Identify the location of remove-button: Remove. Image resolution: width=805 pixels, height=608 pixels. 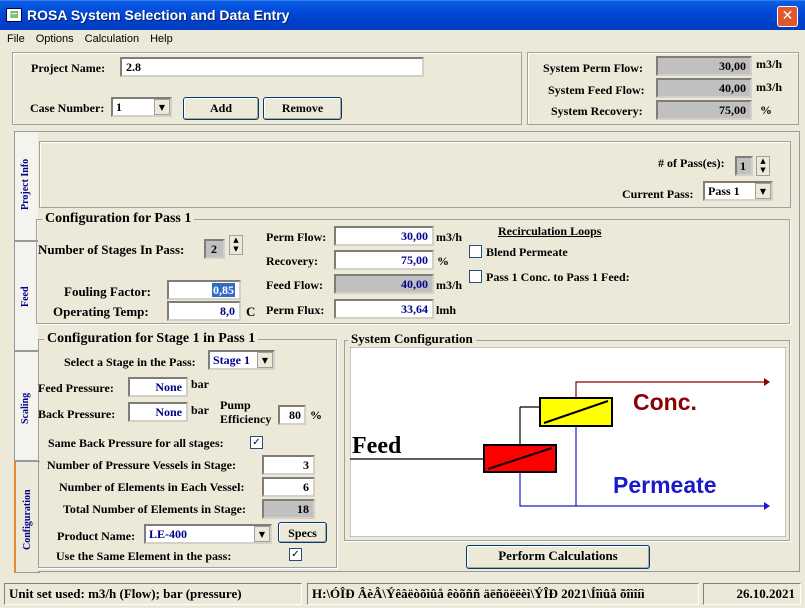
(302, 108).